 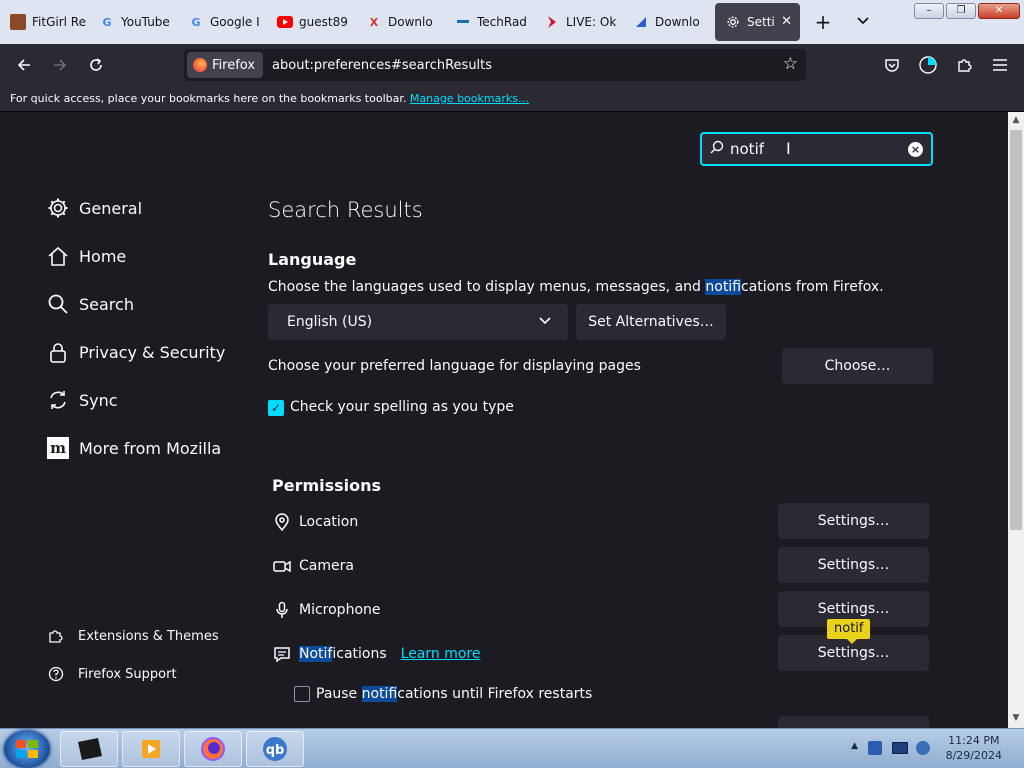 What do you see at coordinates (302, 694) in the screenshot?
I see `pause-notifications-checkbox` at bounding box center [302, 694].